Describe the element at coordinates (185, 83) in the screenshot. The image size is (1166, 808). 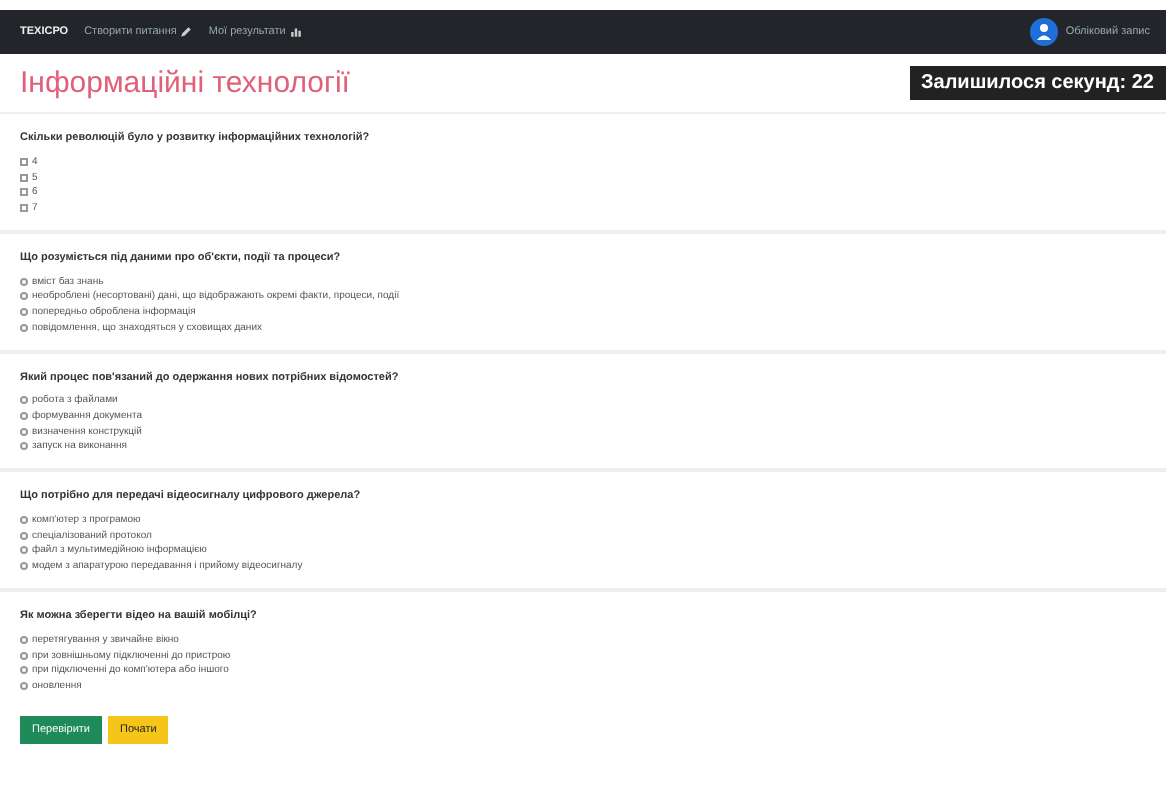
I see `page-title: Інформаційні технології` at that location.